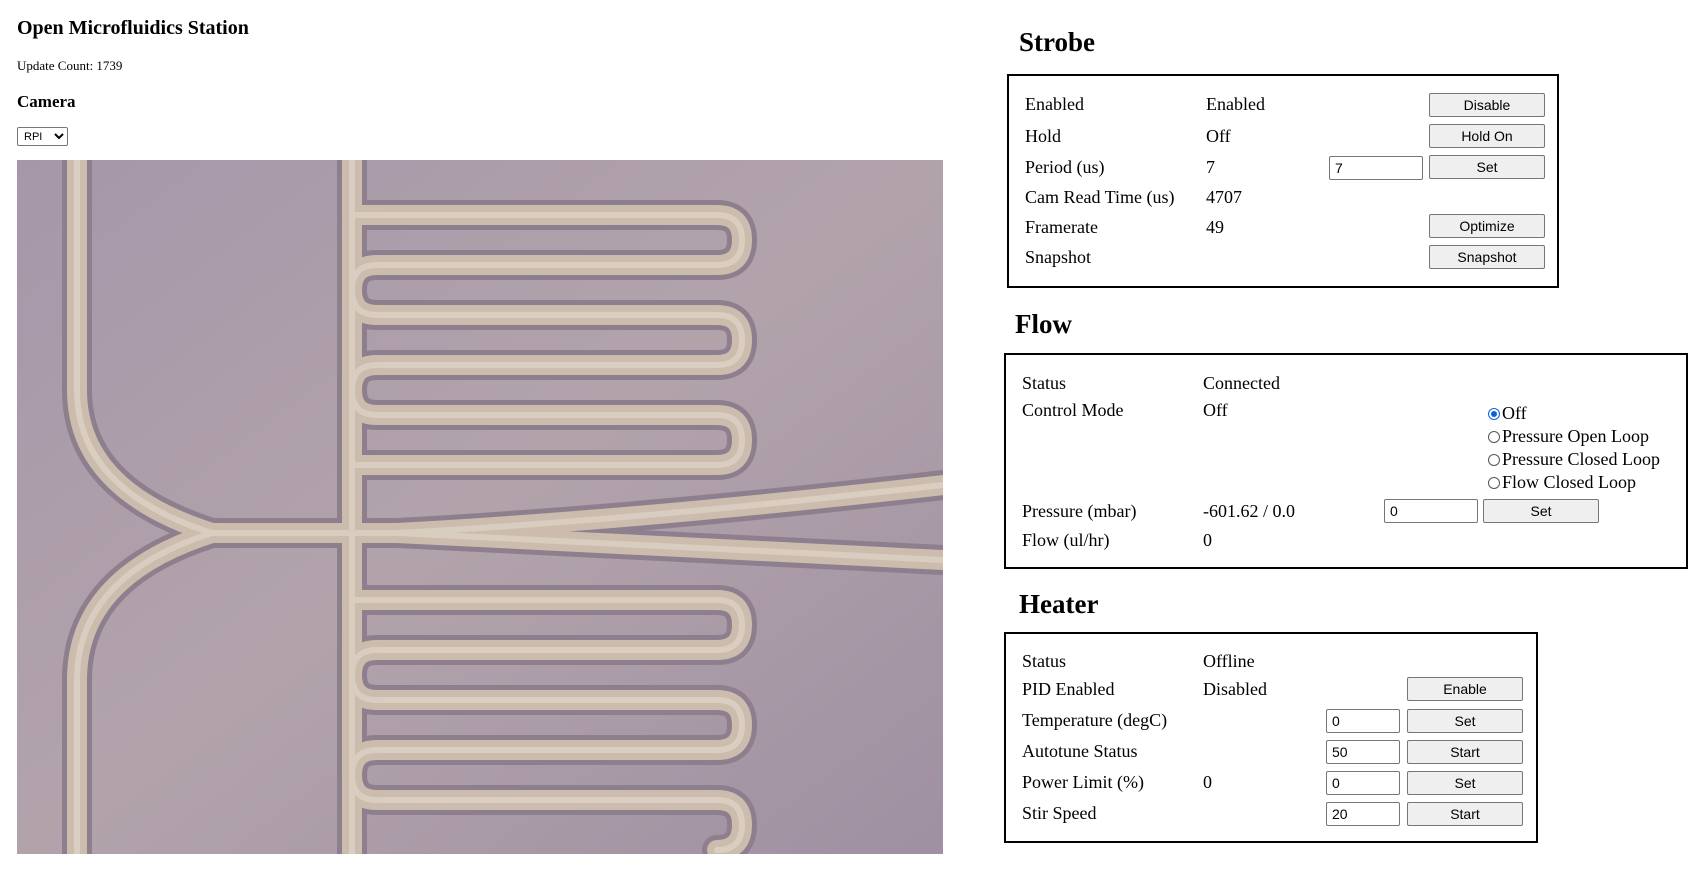 The image size is (1698, 879). Describe the element at coordinates (1224, 197) in the screenshot. I see `strobe-cam-read-value: 4707` at that location.